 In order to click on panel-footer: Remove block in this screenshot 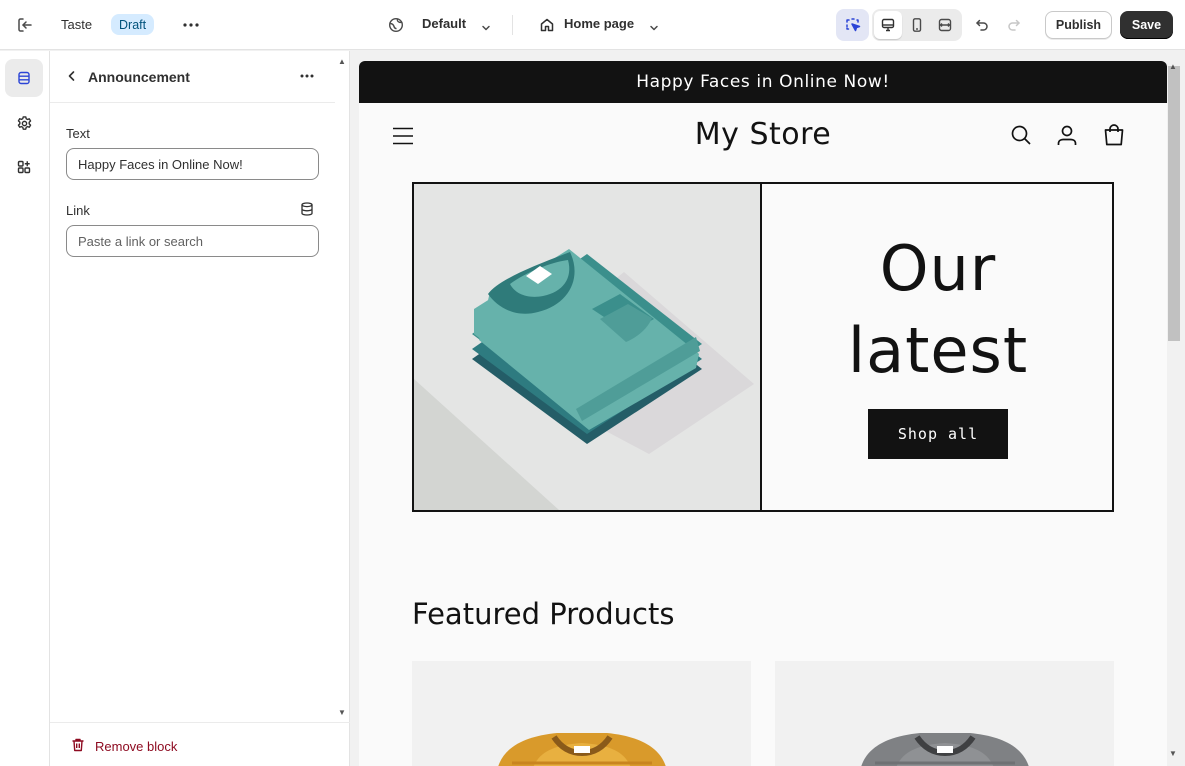, I will do `click(200, 744)`.